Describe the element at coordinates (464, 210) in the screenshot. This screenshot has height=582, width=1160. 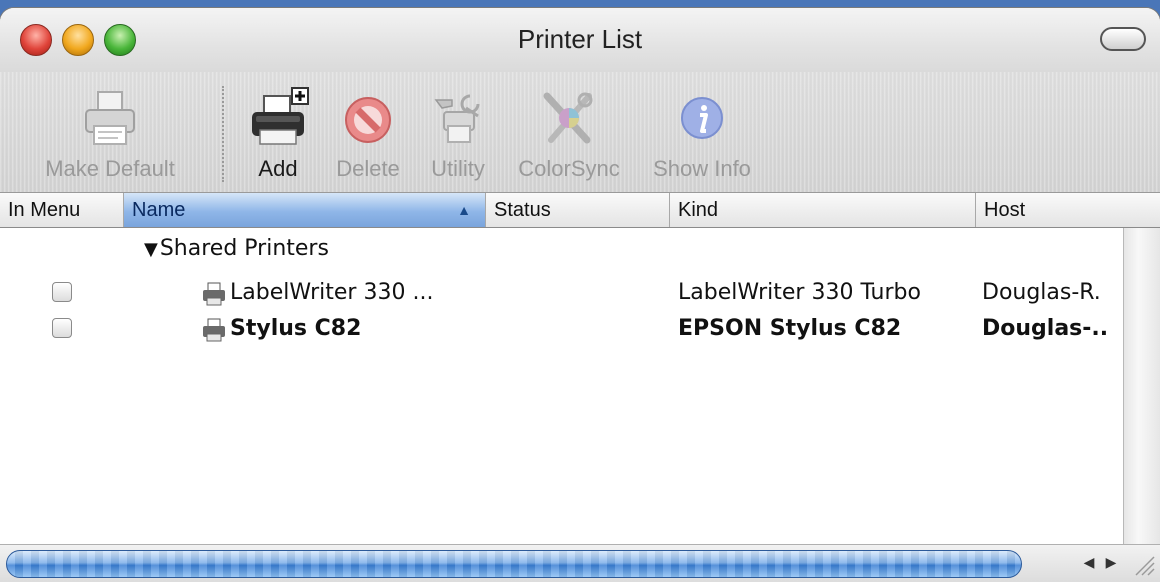
I see `sort-ascending-icon: ▲` at that location.